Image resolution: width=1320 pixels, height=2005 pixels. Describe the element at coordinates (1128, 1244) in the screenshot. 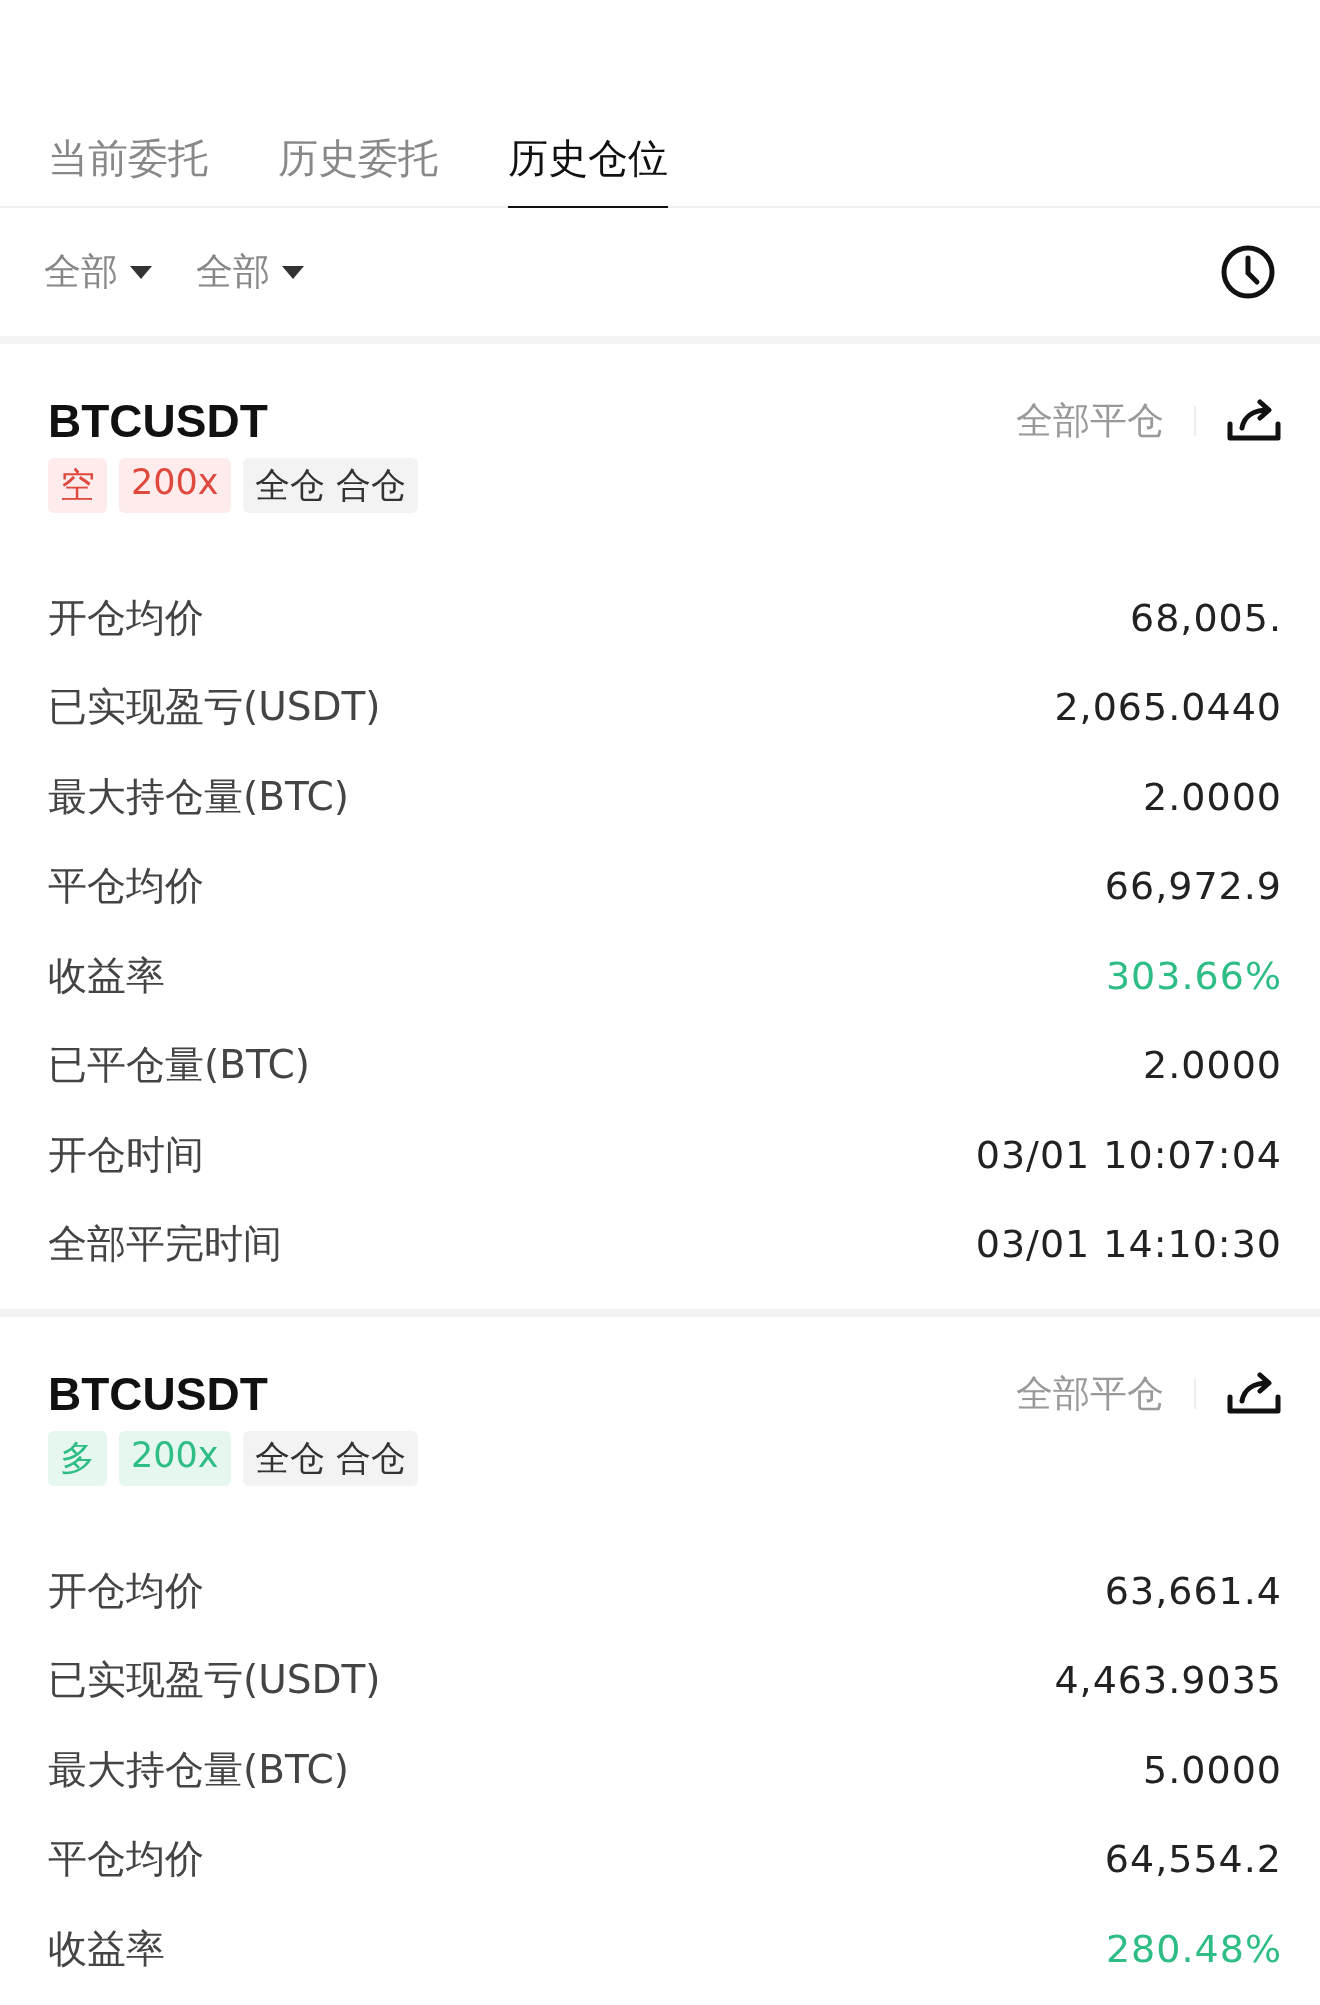

I see `field-value: 03/01 14:10:30` at that location.